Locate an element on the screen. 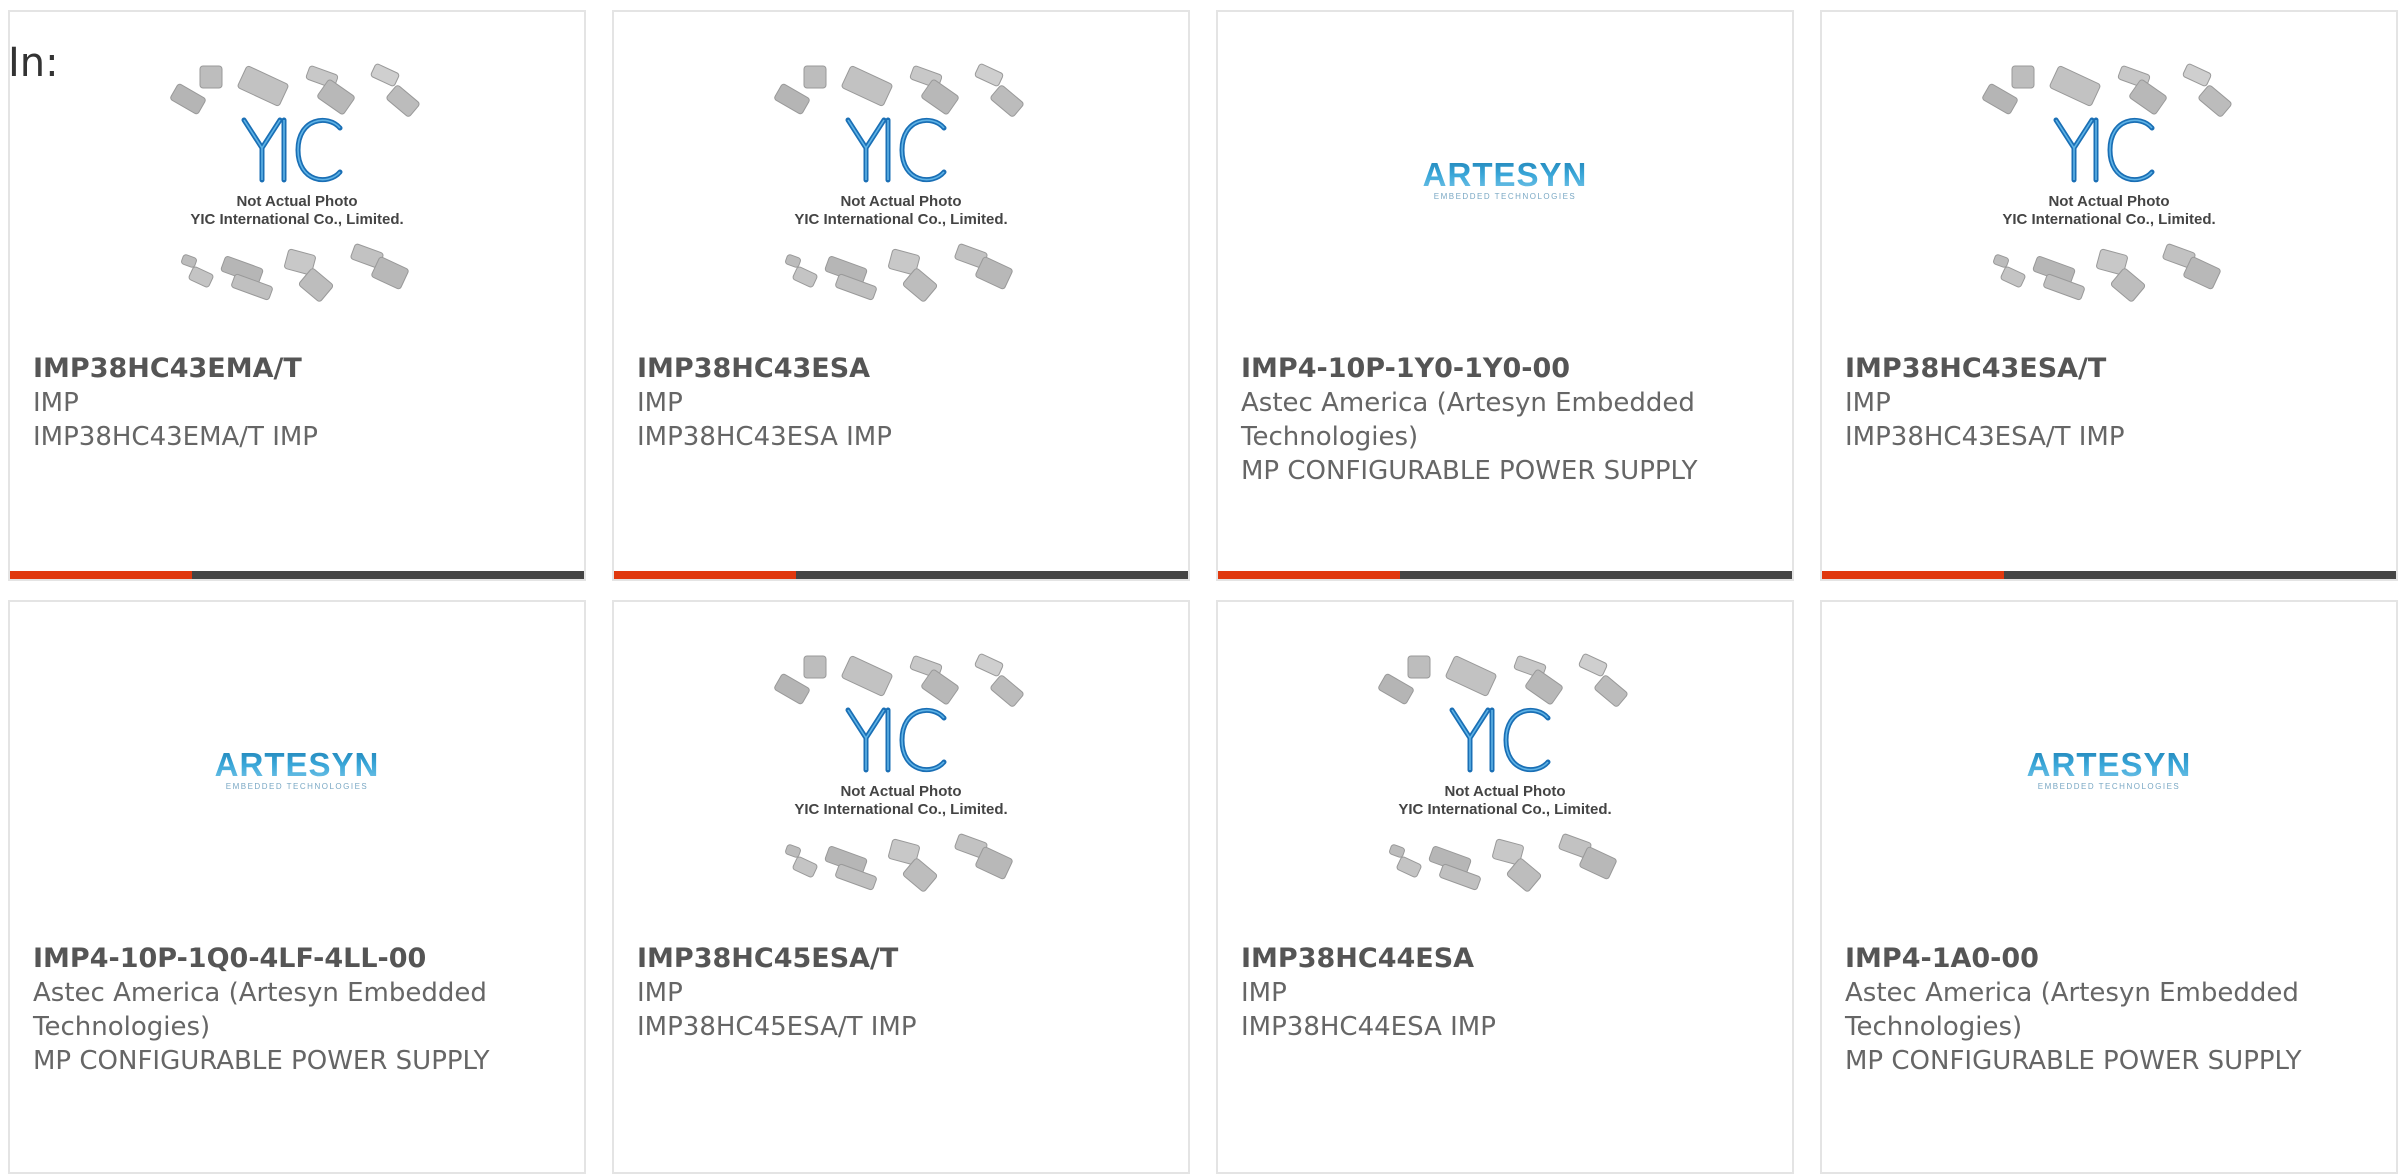  part-number: IMP38HC43EMA/T is located at coordinates (300, 369).